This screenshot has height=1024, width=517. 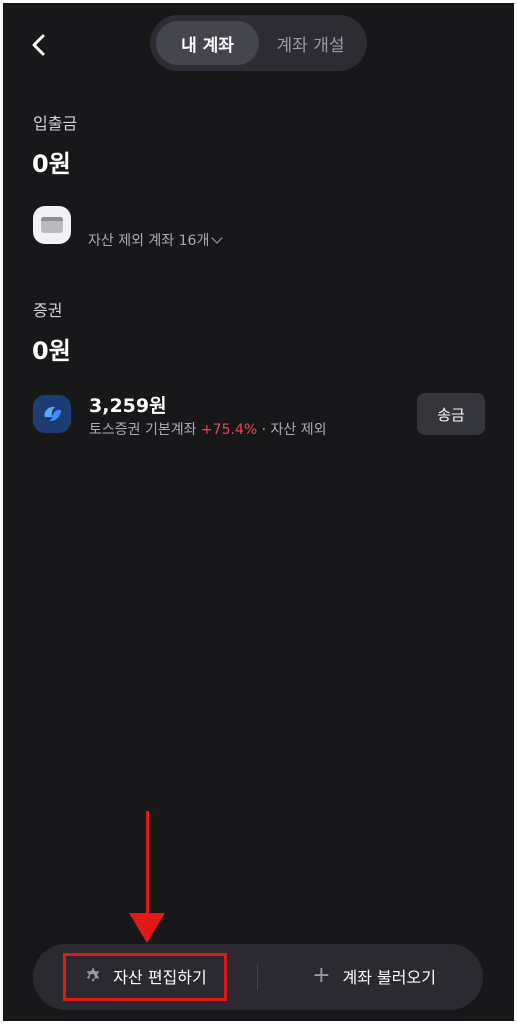 What do you see at coordinates (321, 975) in the screenshot?
I see `plus-icon: +` at bounding box center [321, 975].